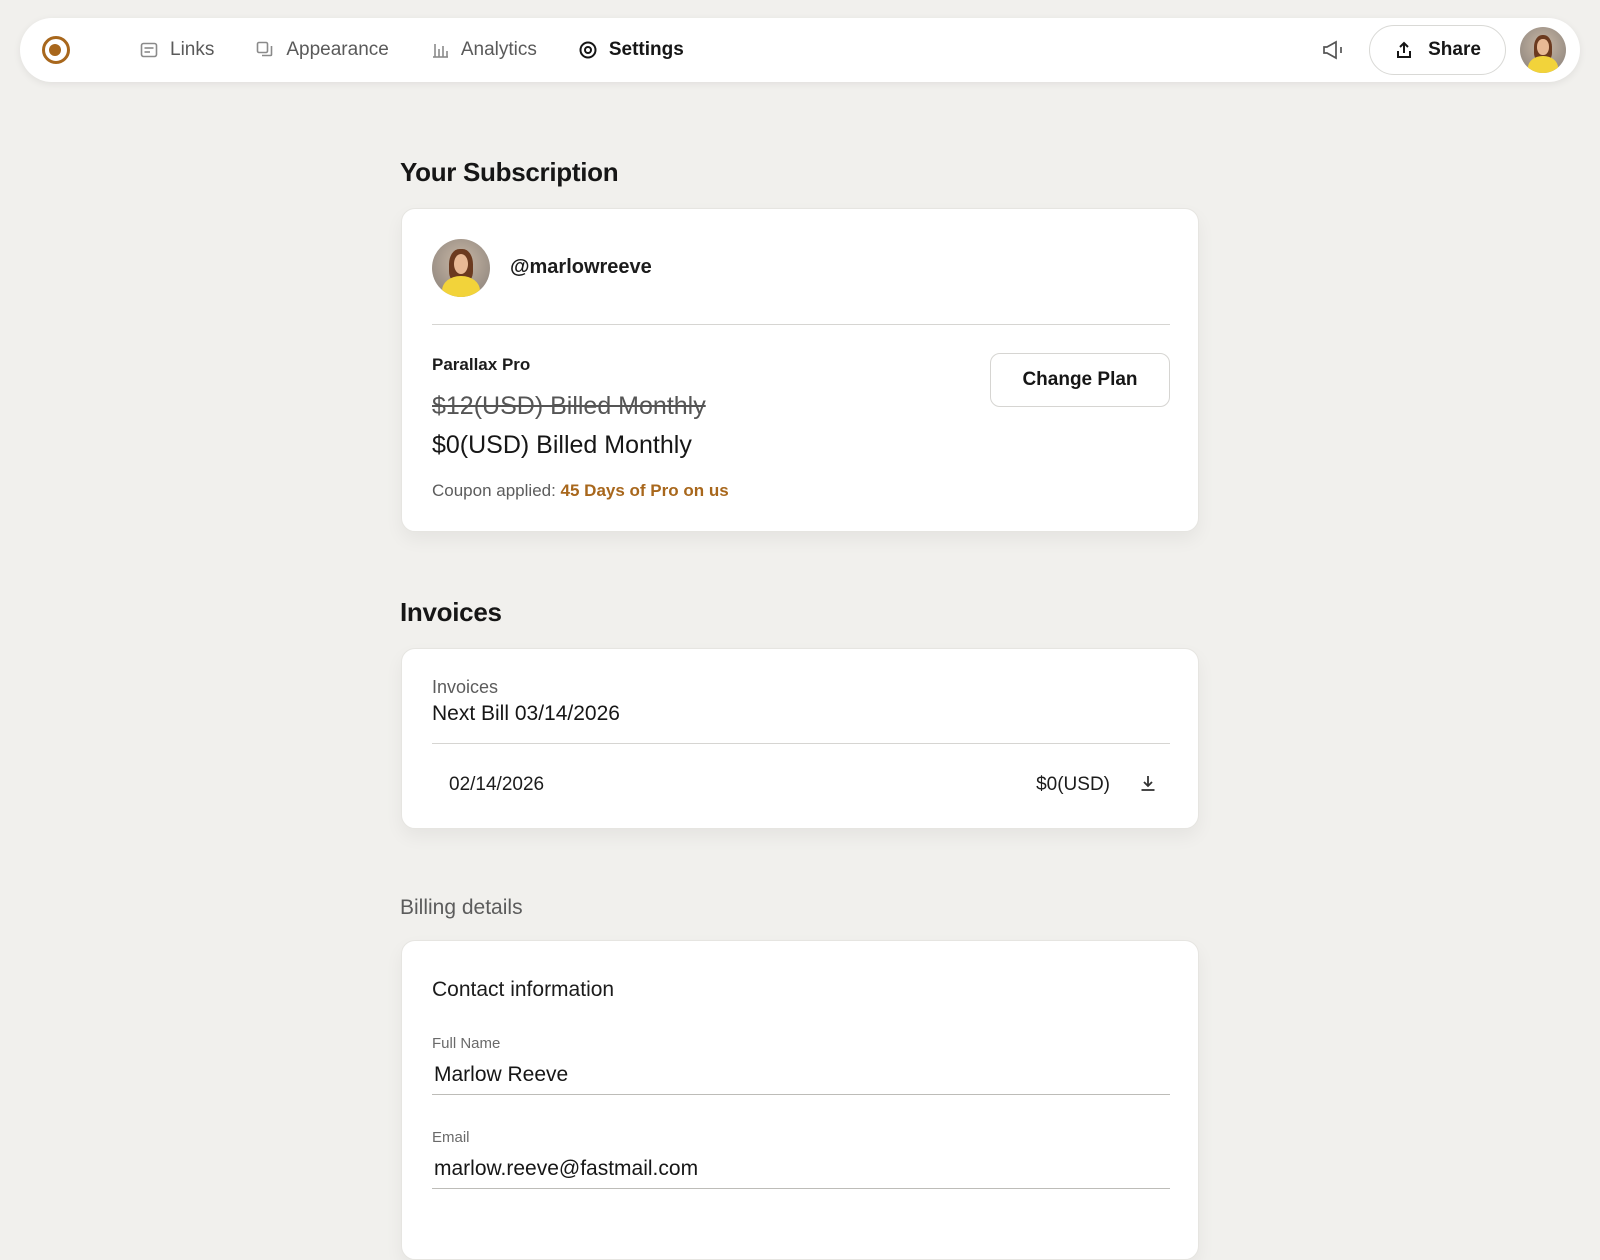  Describe the element at coordinates (461, 268) in the screenshot. I see `user-avatar` at that location.